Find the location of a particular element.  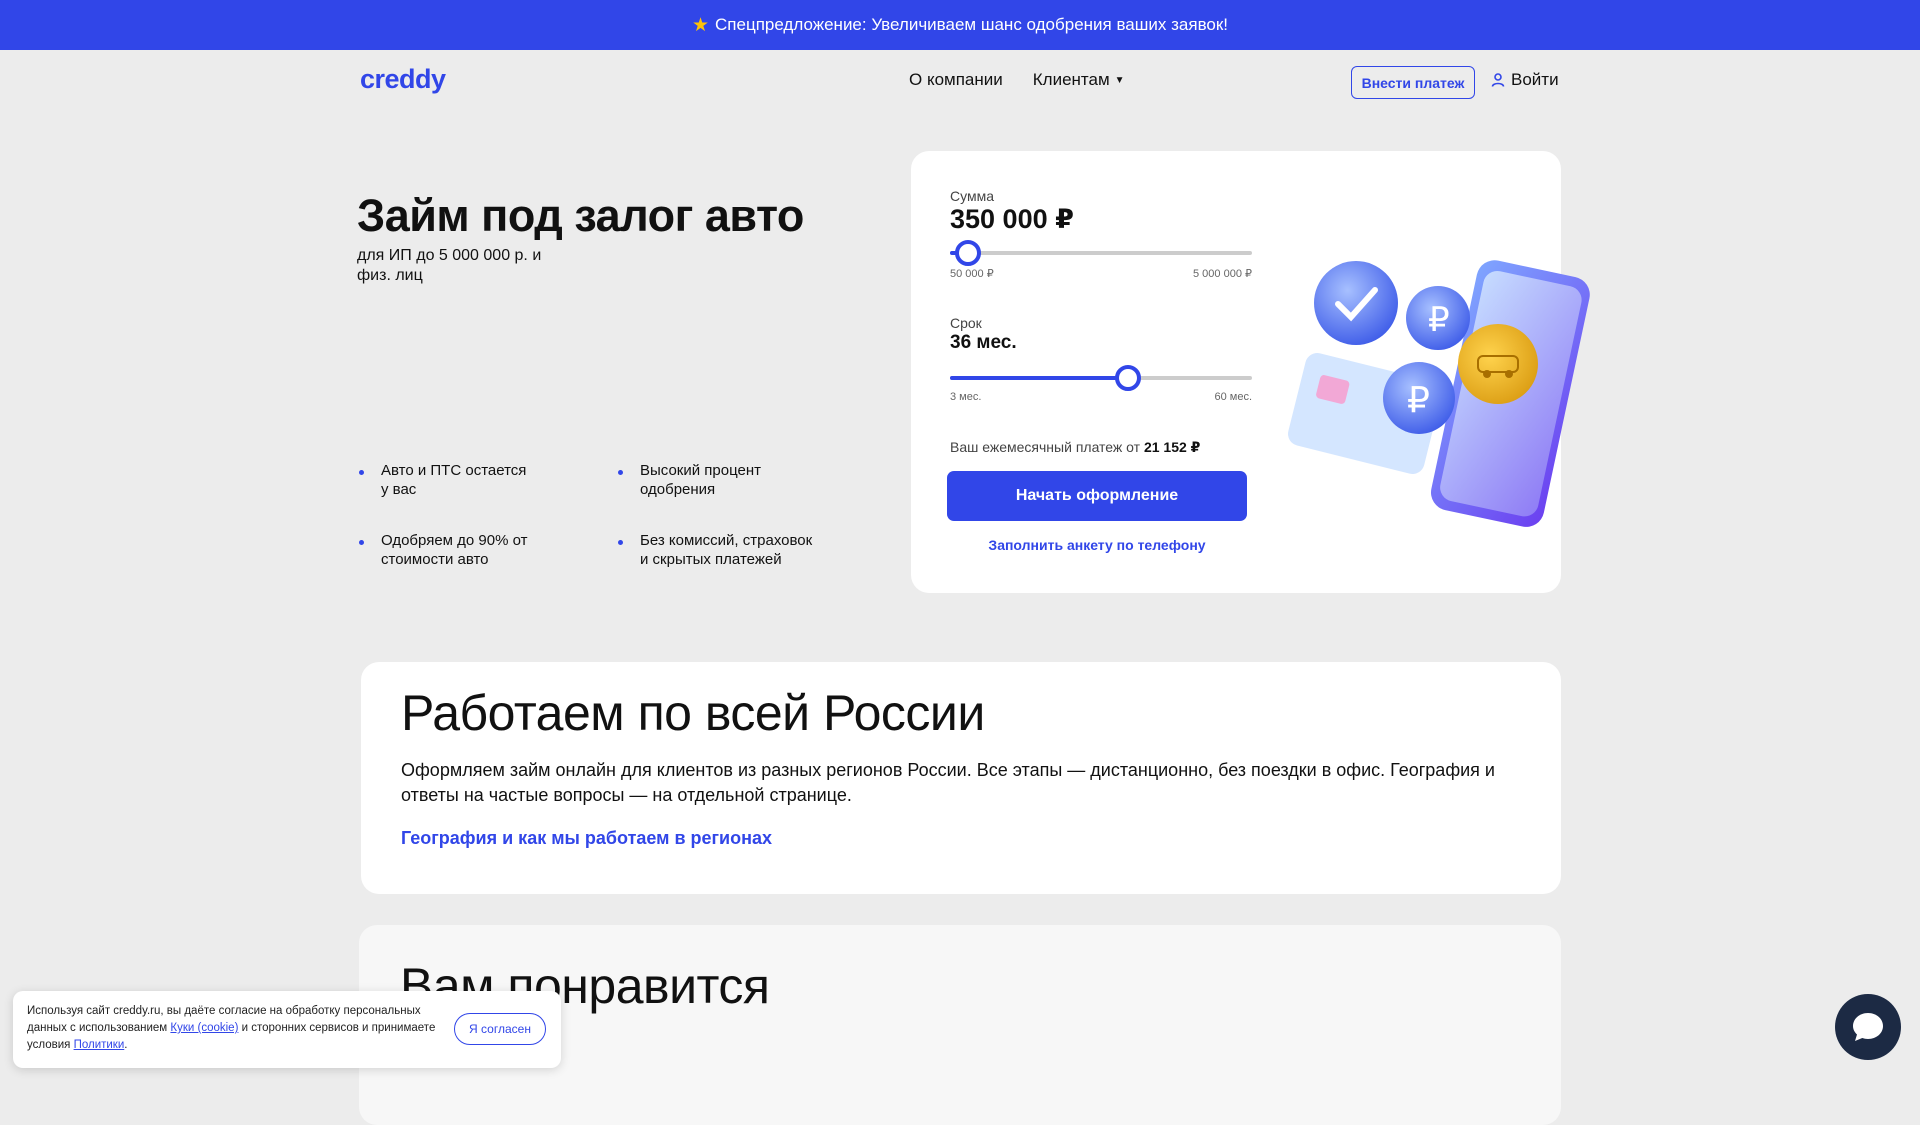

privacy-policy-link: Политики is located at coordinates (99, 1045).